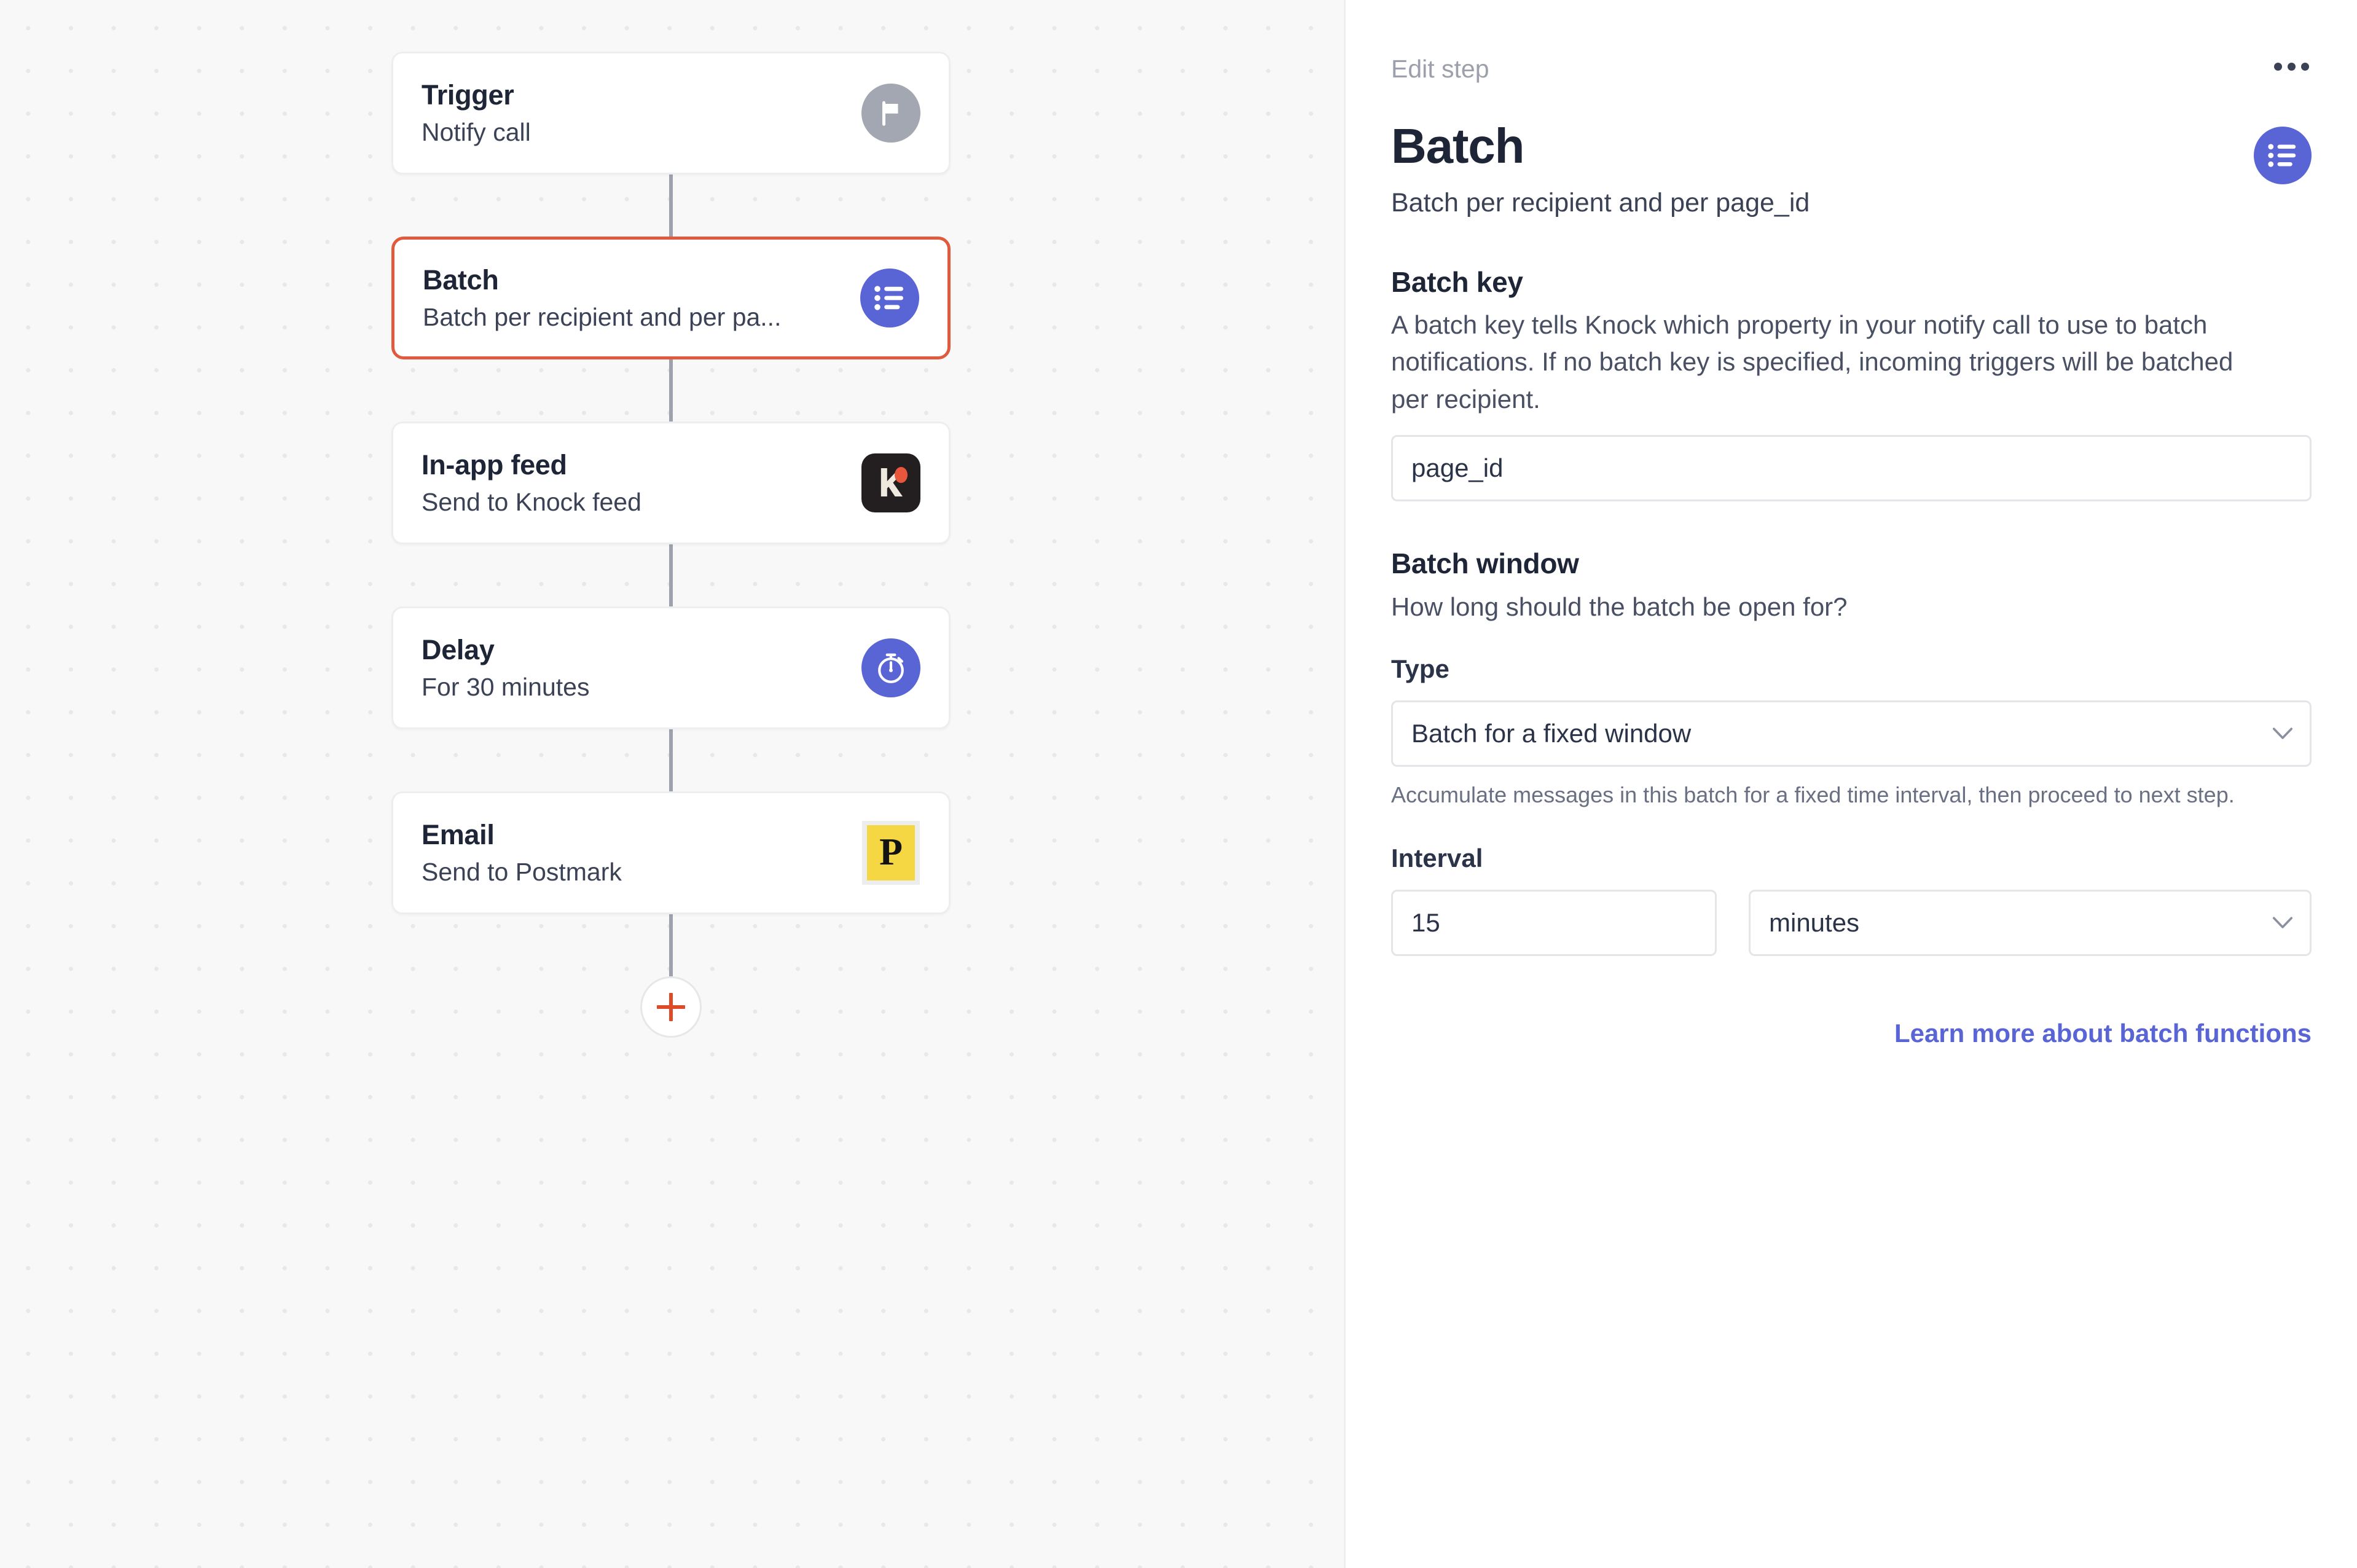  I want to click on step-title: Batch, so click(461, 280).